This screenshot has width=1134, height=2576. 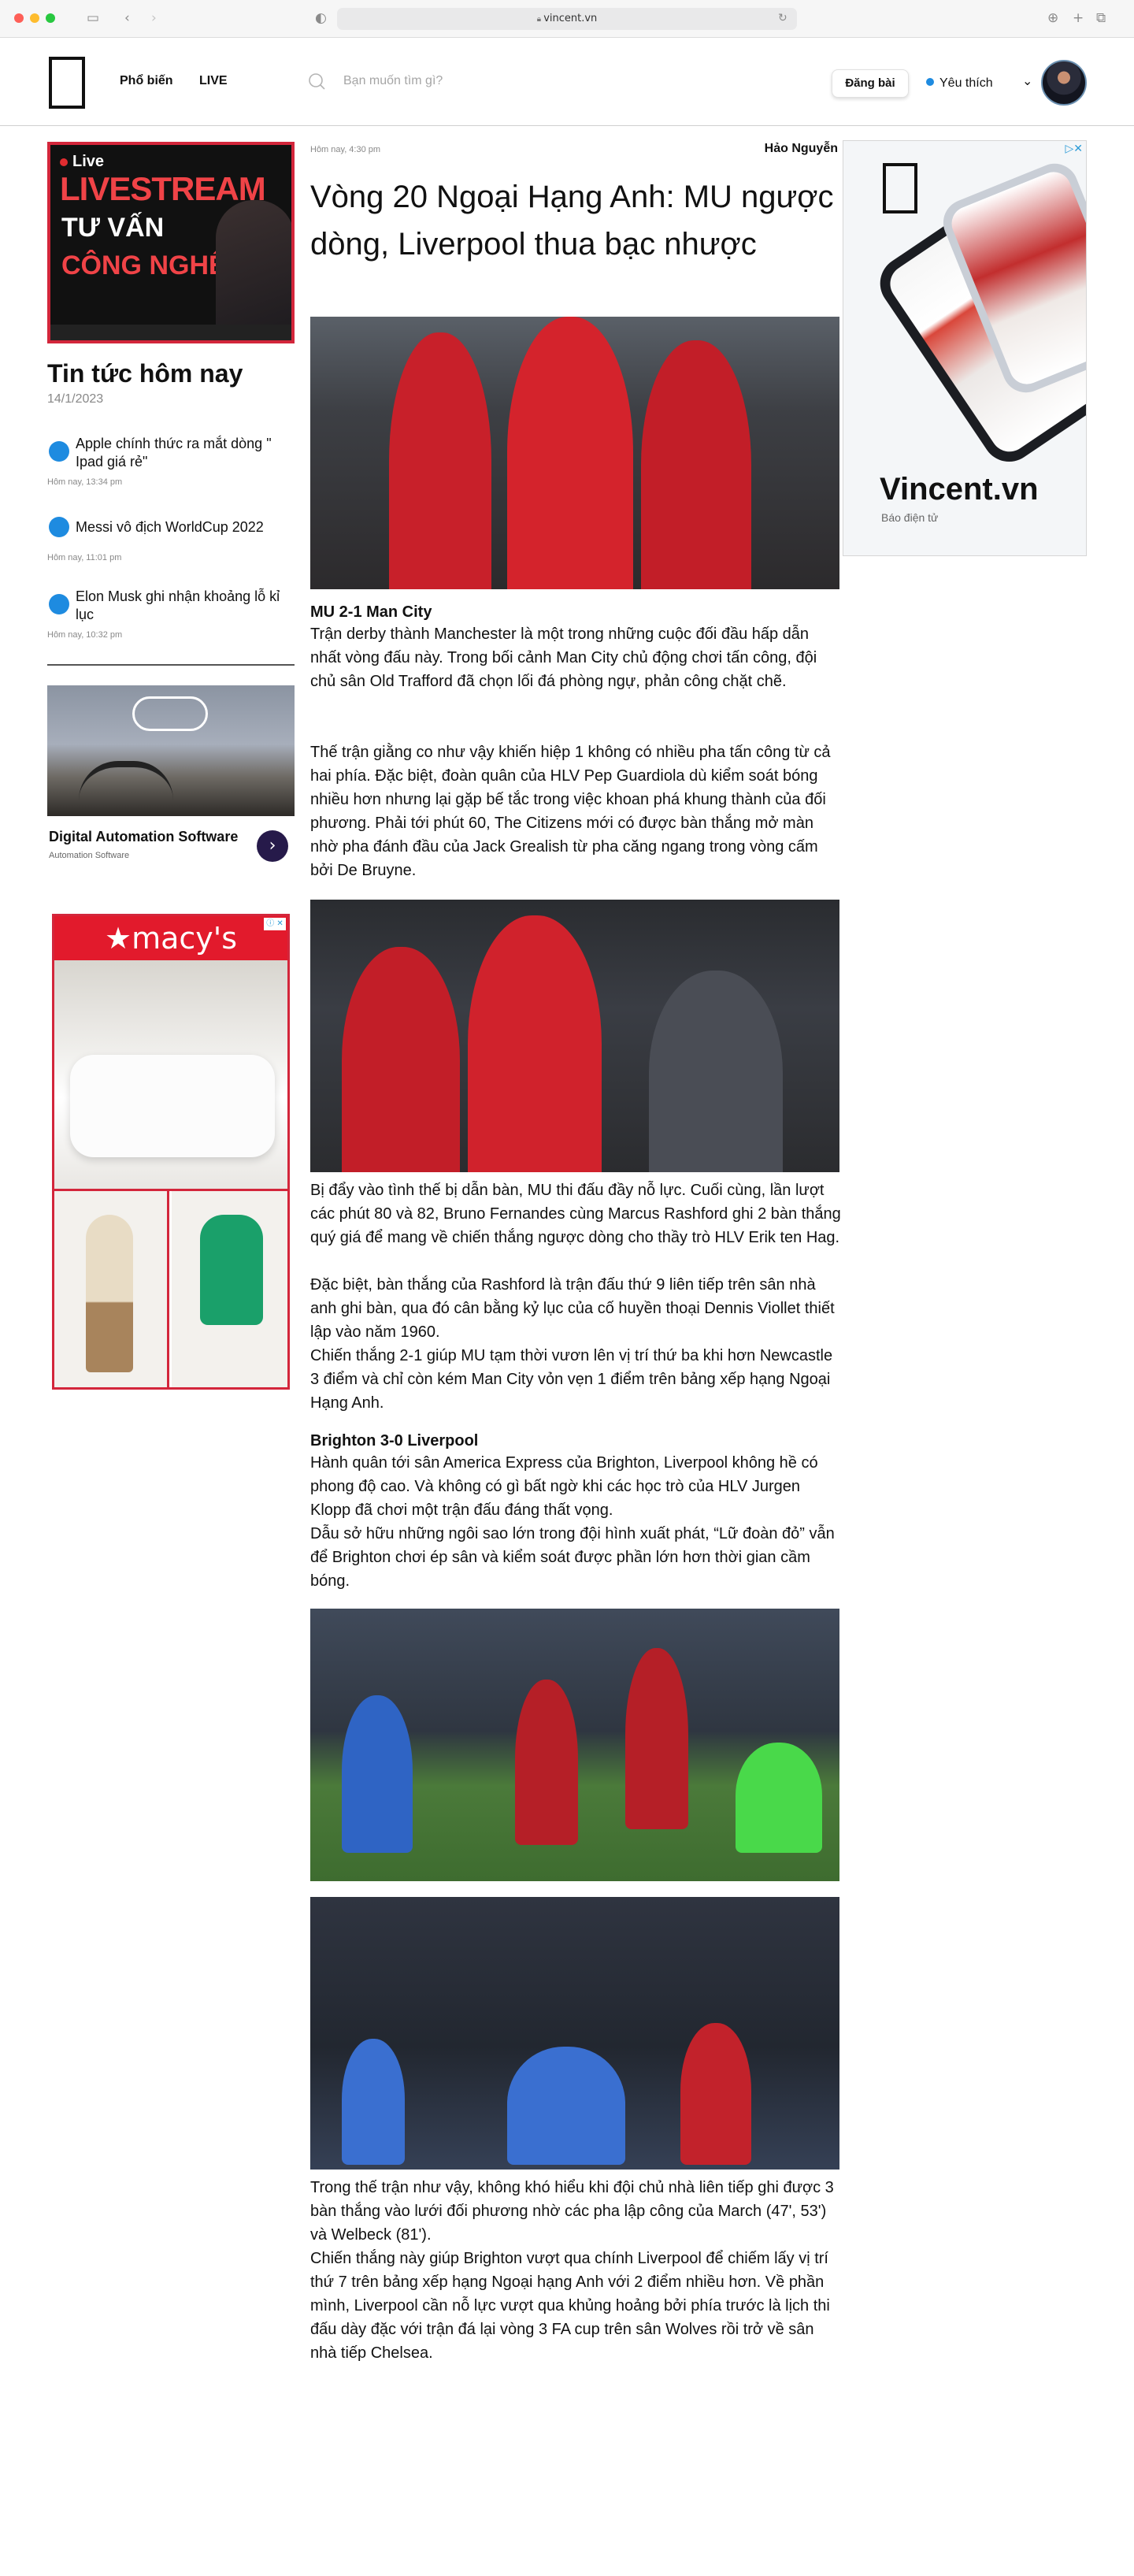 I want to click on address-bar: 🔒︎ vincent.vn, so click(x=567, y=19).